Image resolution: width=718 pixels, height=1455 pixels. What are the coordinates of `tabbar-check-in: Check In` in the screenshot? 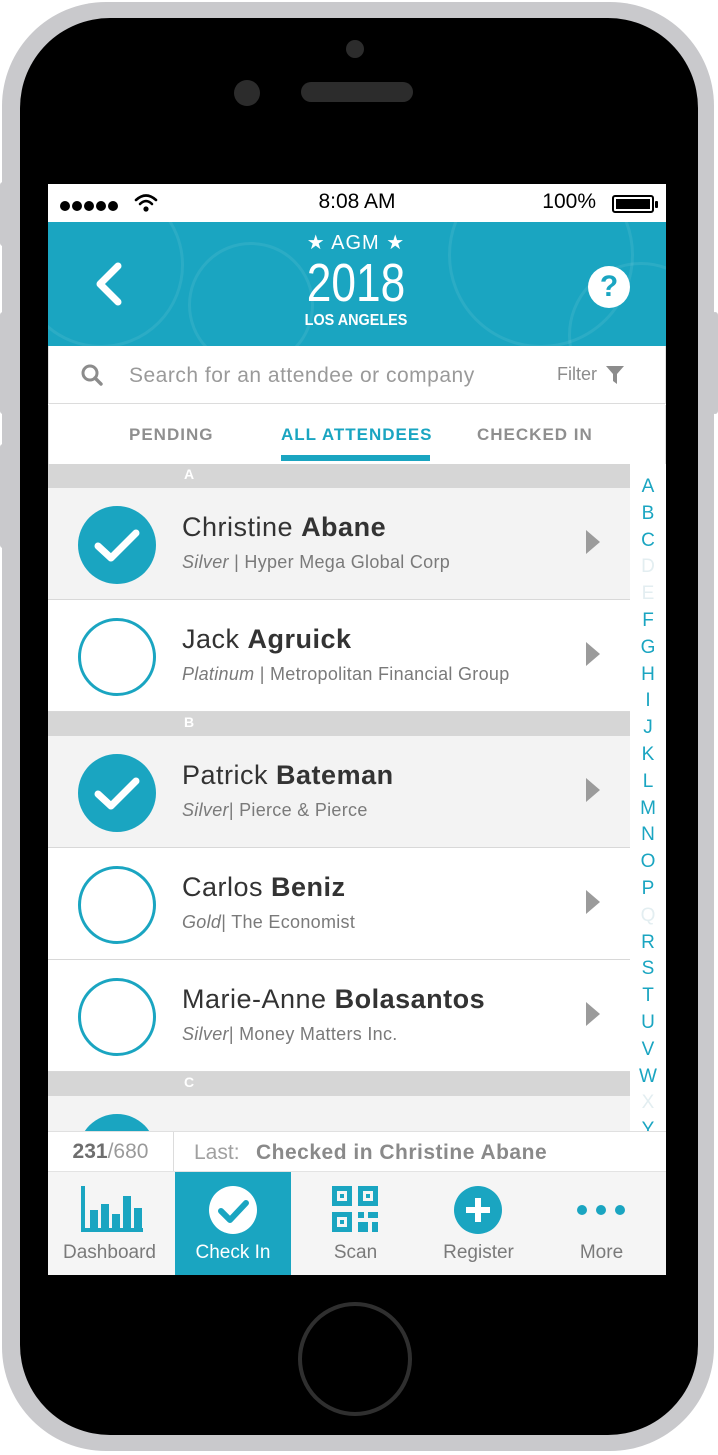 It's located at (233, 1223).